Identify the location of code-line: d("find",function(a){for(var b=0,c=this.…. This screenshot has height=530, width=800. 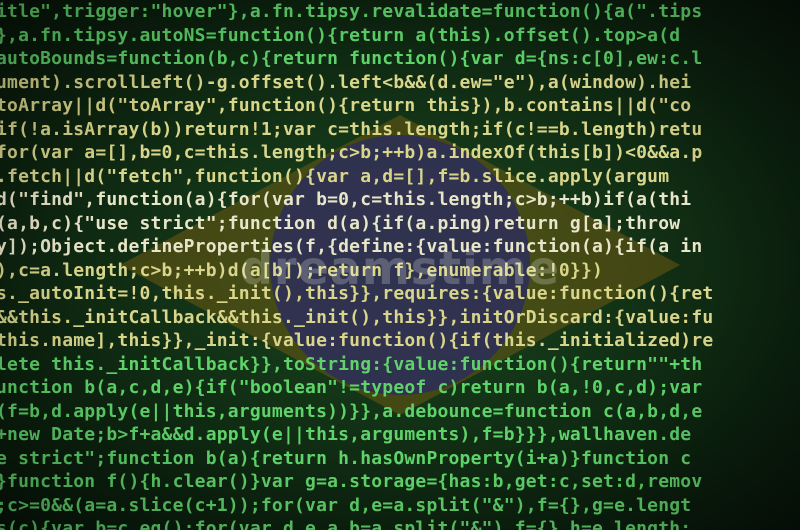
(346, 199).